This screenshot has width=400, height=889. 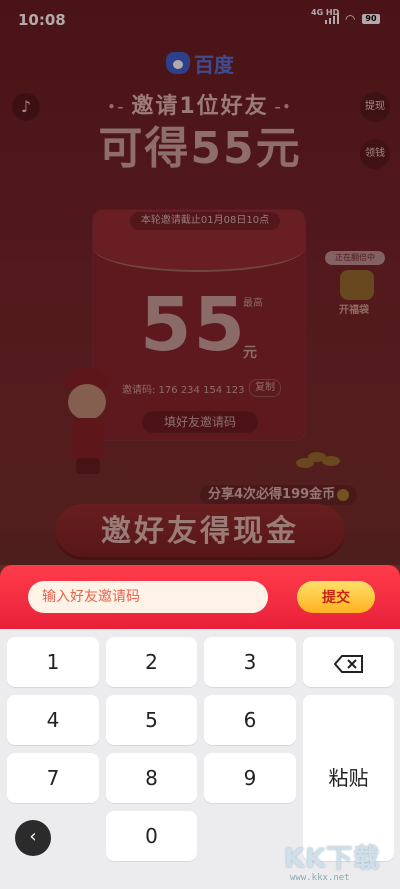 I want to click on watermark-url: www.kkx.net, so click(x=320, y=878).